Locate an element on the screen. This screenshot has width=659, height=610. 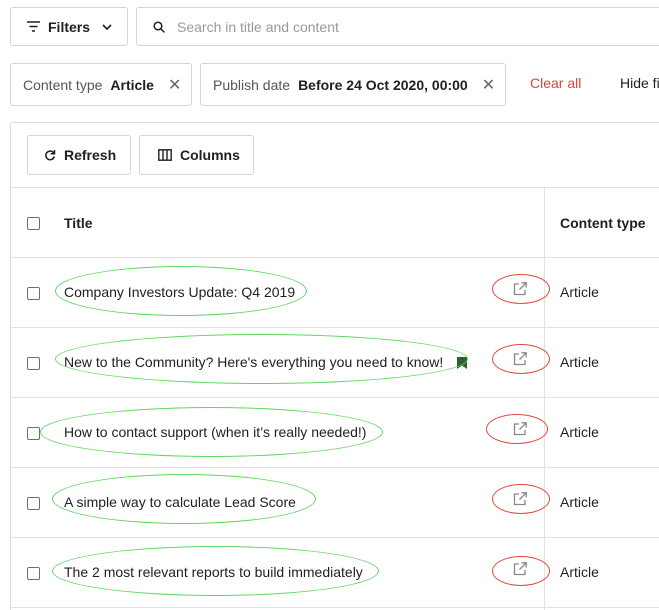
clear-all-link: Clear all is located at coordinates (555, 83).